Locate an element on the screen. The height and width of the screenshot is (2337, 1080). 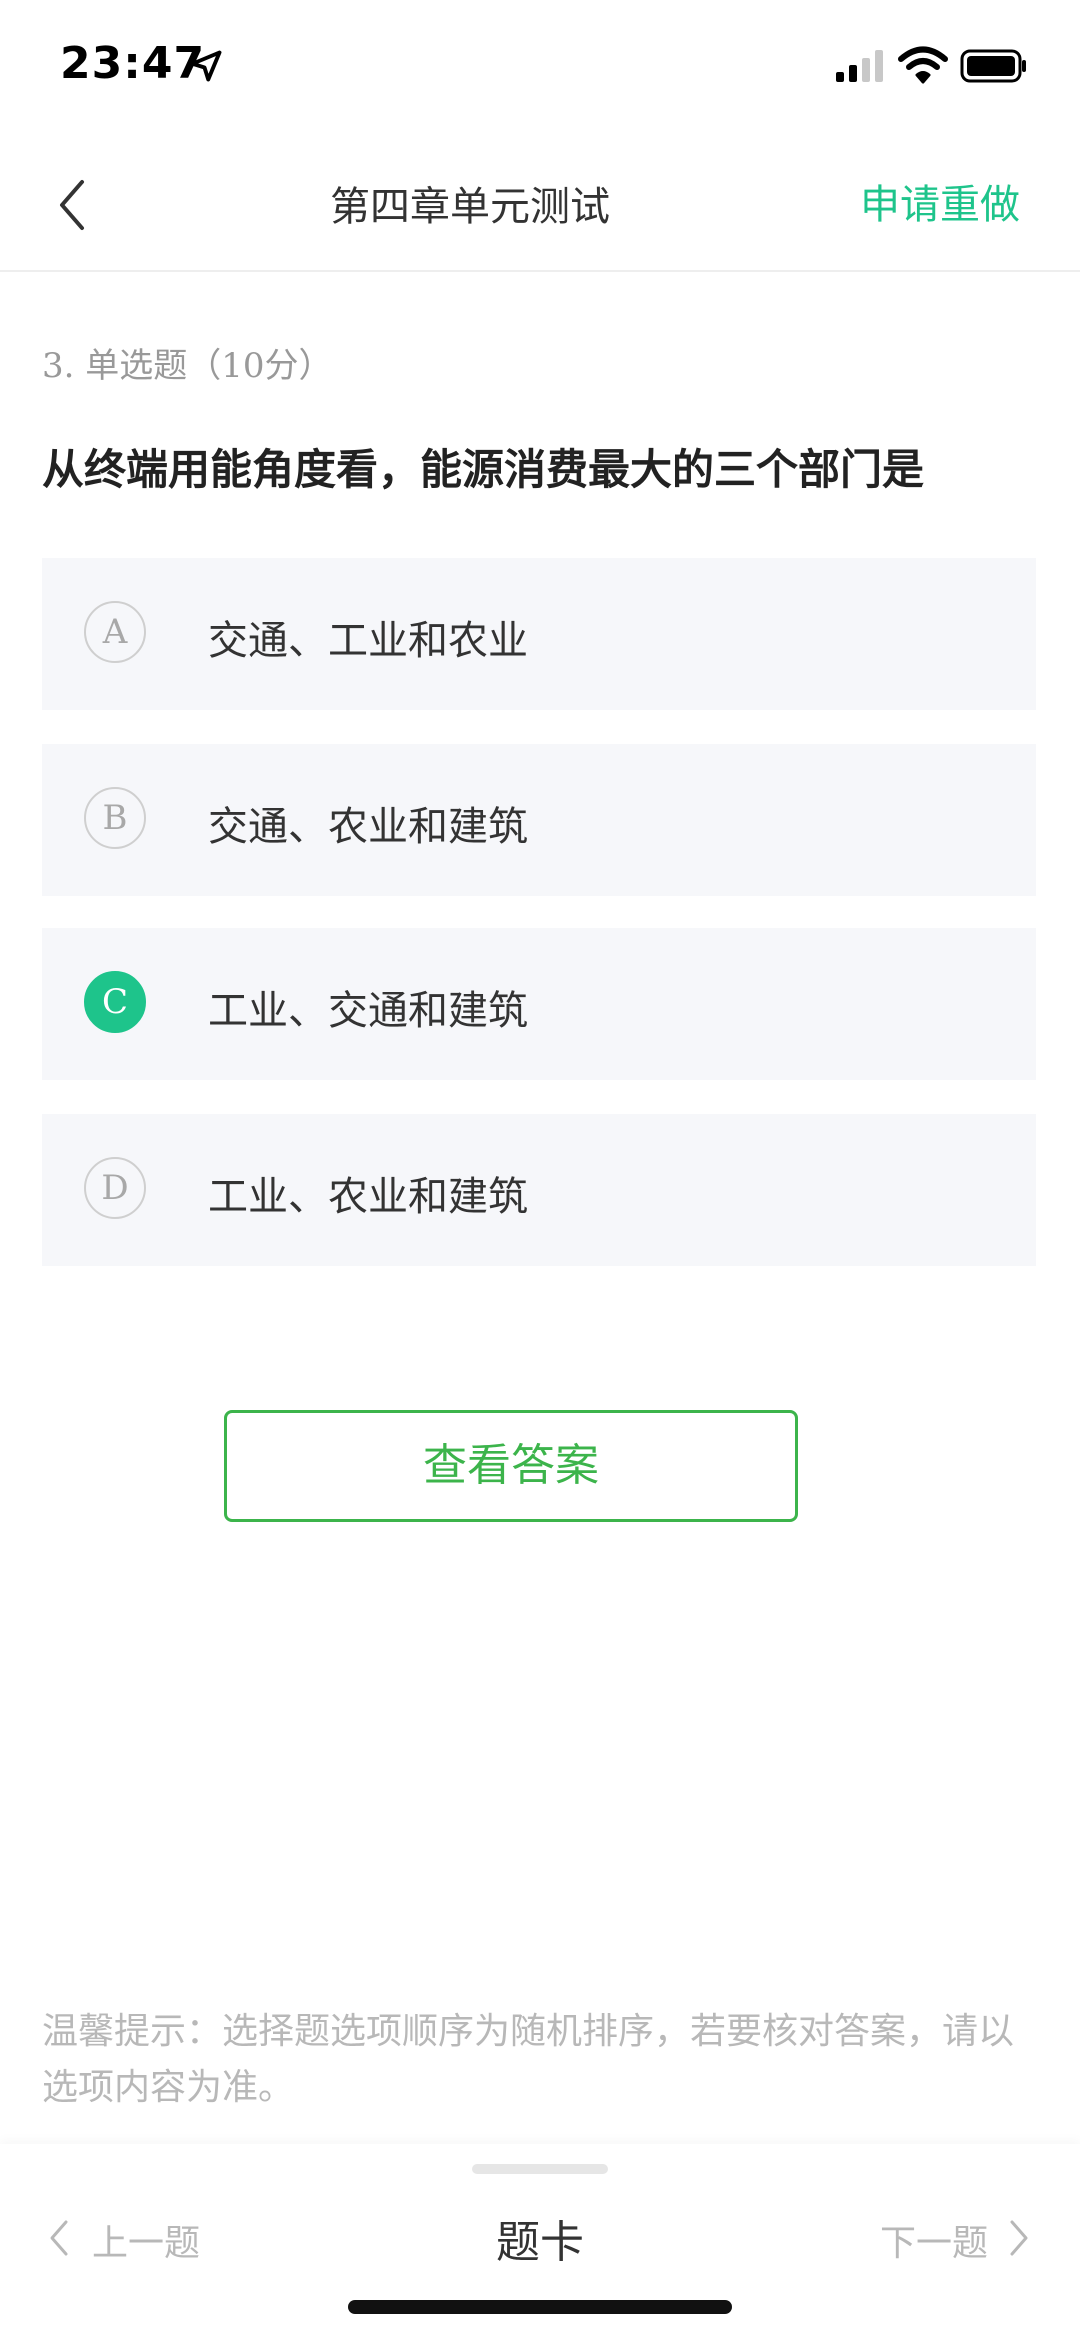
chevron-left-icon is located at coordinates (59, 2238).